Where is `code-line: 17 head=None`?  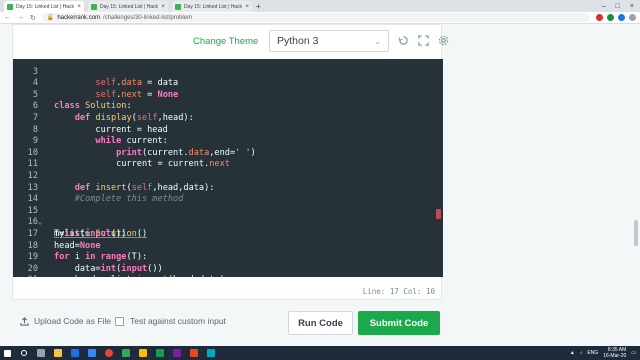
code-line: 17 head=None is located at coordinates (228, 234).